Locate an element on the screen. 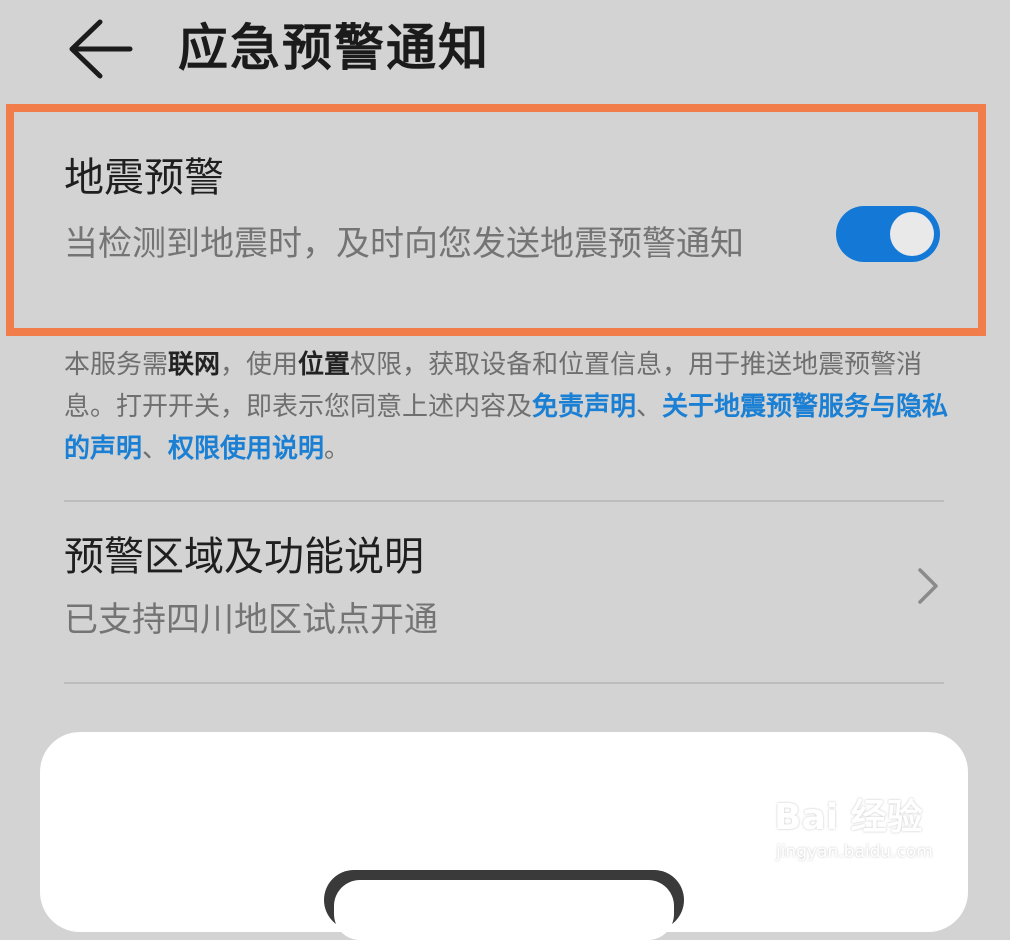 The height and width of the screenshot is (940, 1010). chevron-right-icon is located at coordinates (928, 586).